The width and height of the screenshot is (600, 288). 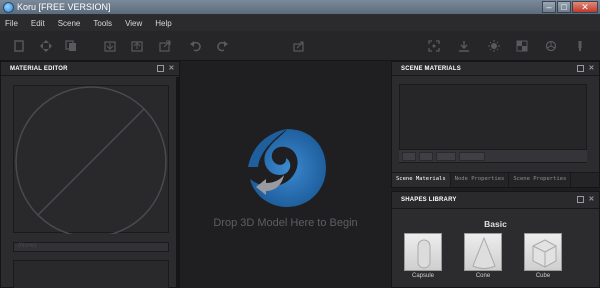 What do you see at coordinates (540, 180) in the screenshot?
I see `tab-scene-properties: Scene Properties` at bounding box center [540, 180].